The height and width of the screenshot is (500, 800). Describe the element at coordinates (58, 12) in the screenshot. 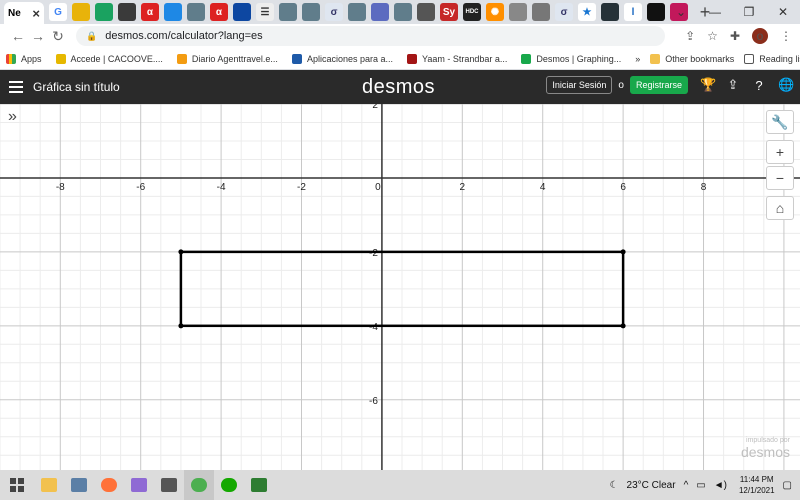

I see `google-tab-icon: G` at that location.